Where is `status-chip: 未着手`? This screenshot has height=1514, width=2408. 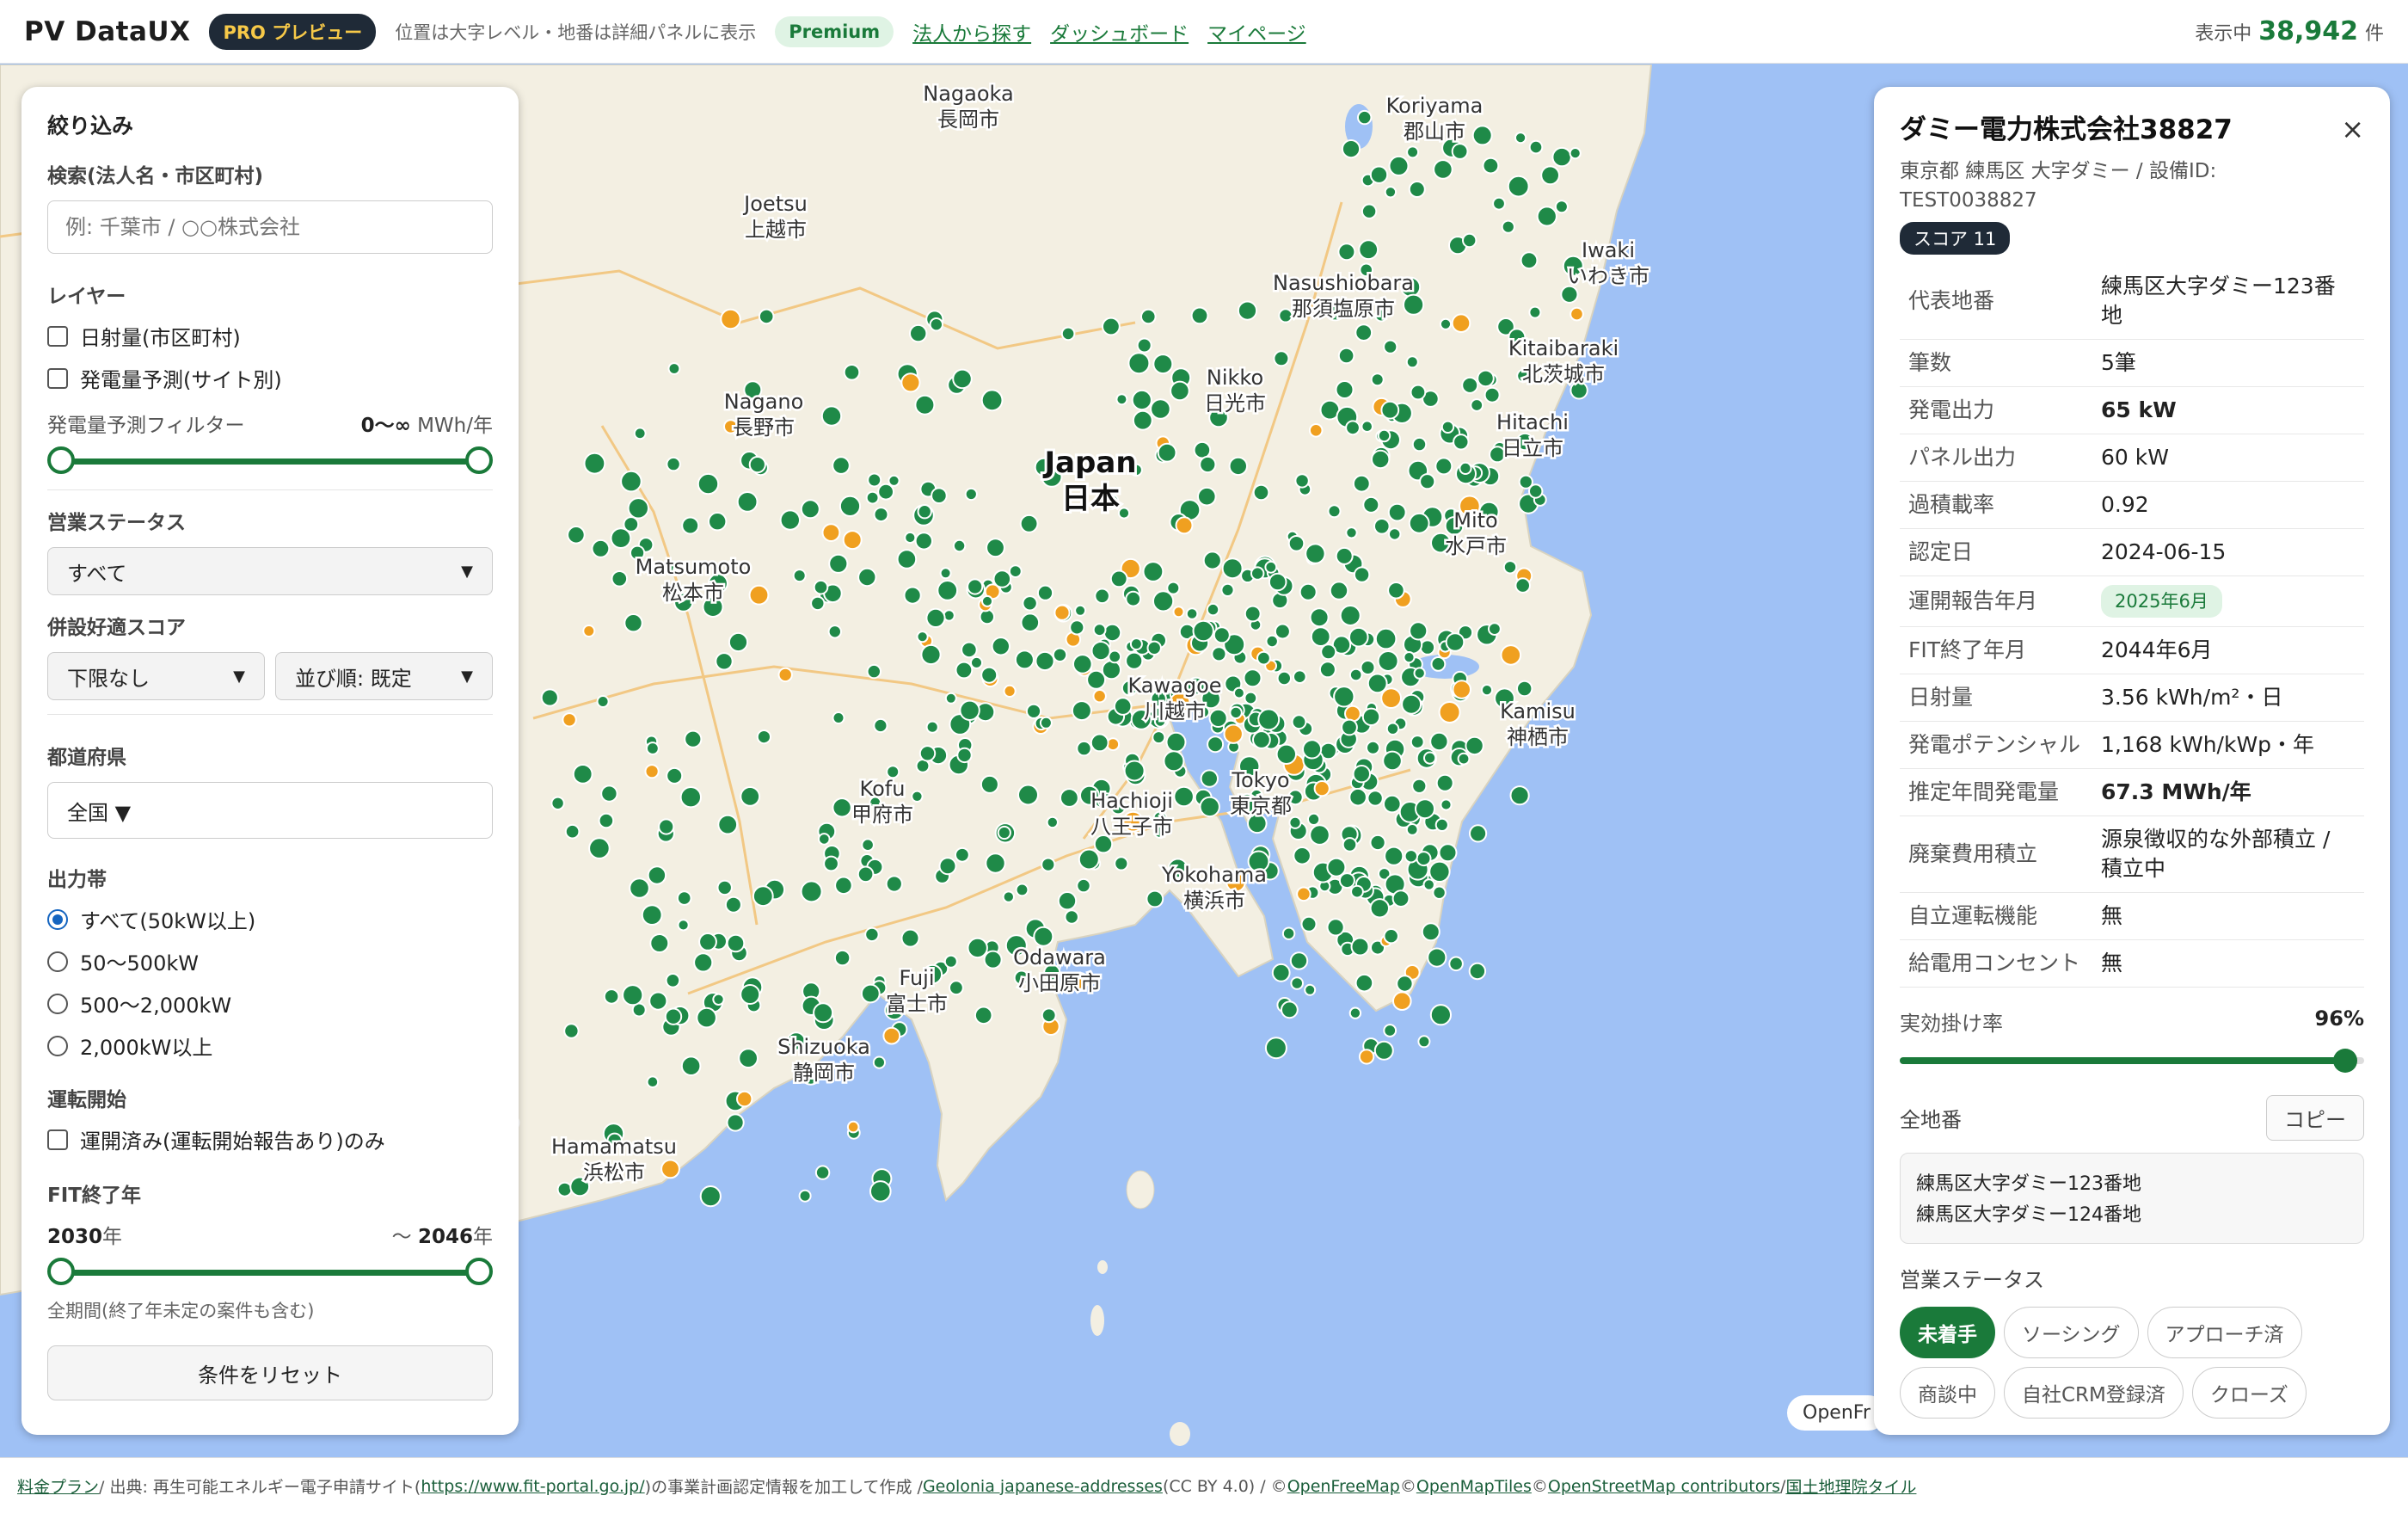 status-chip: 未着手 is located at coordinates (1947, 1332).